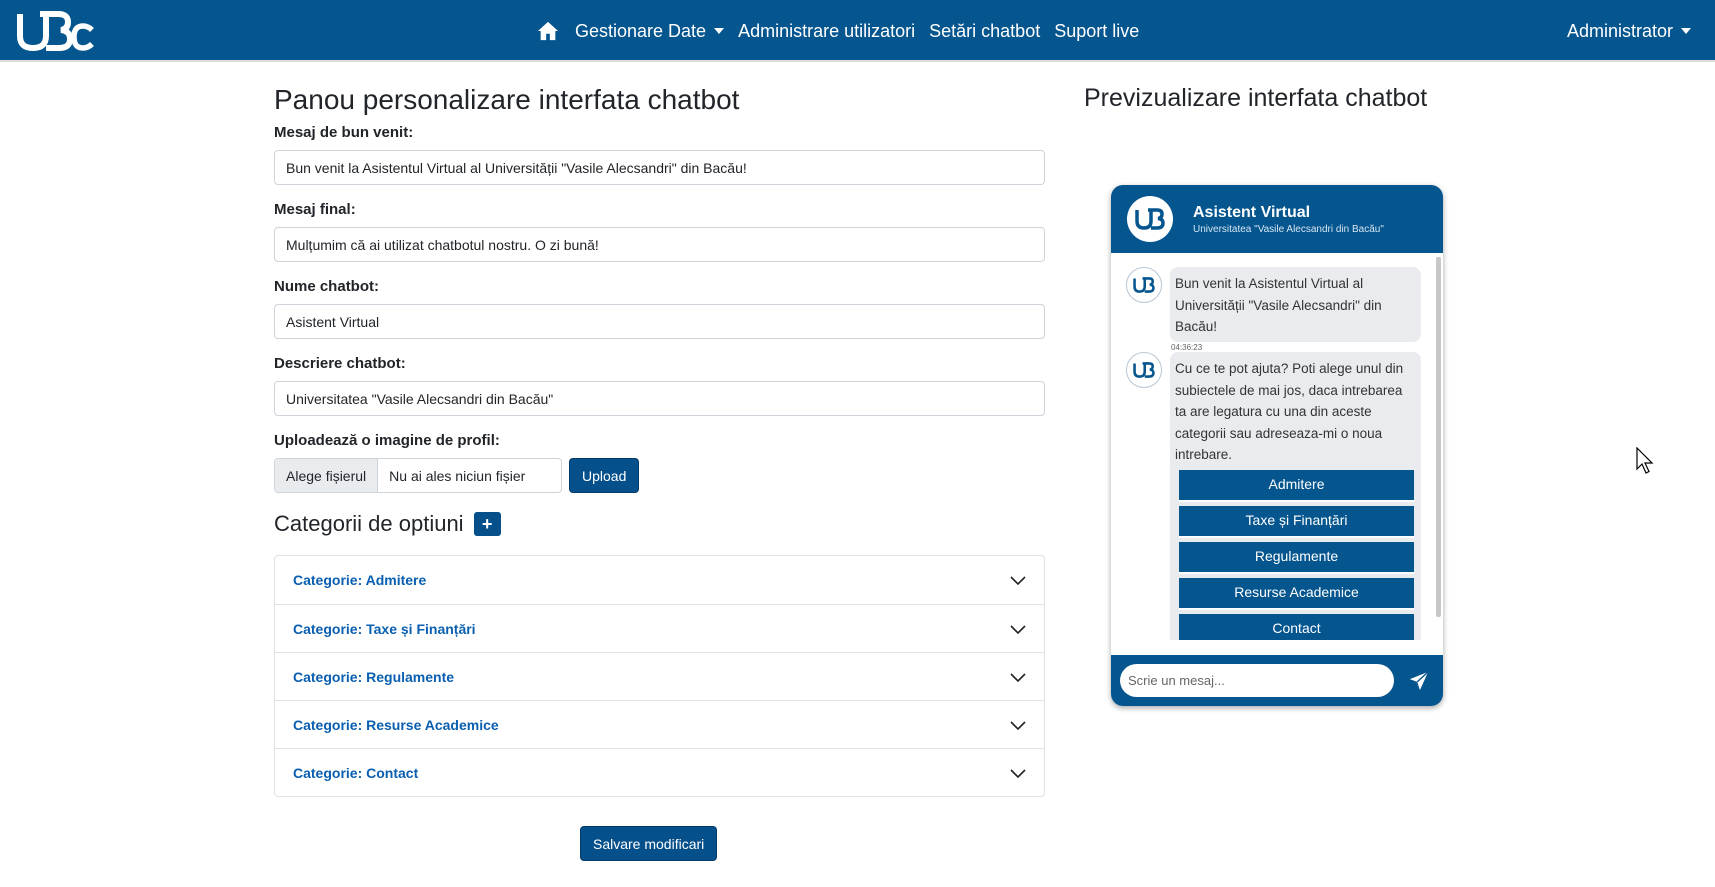  What do you see at coordinates (1296, 521) in the screenshot?
I see `option-button-taxe: Taxe și Finanțări` at bounding box center [1296, 521].